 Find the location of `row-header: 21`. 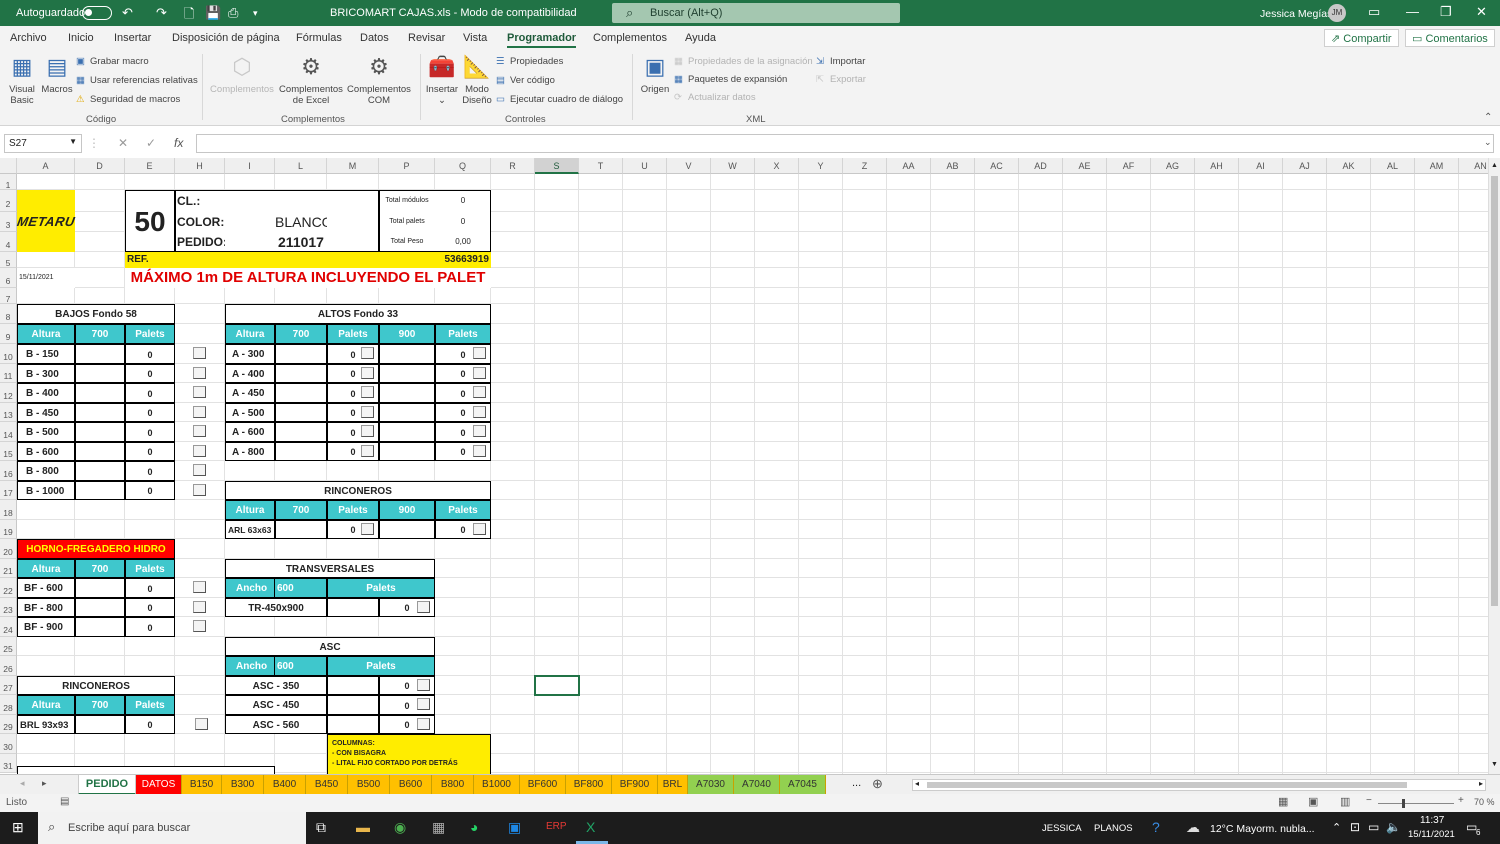

row-header: 21 is located at coordinates (8, 568).